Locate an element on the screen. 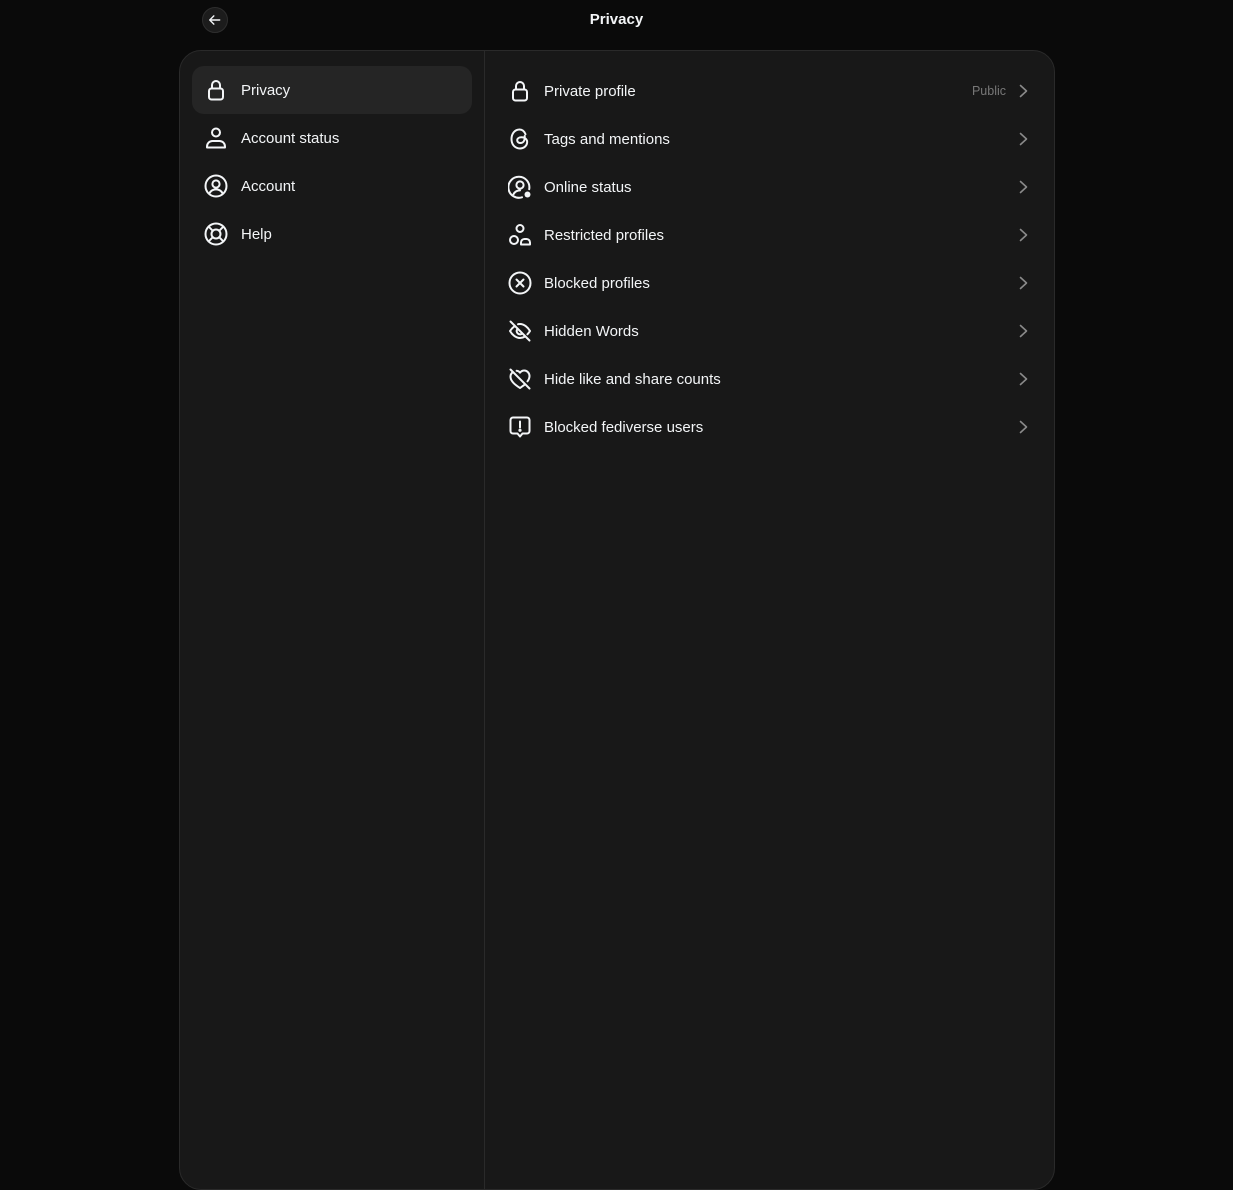  settings-item-label: Hide like and share counts is located at coordinates (632, 379).